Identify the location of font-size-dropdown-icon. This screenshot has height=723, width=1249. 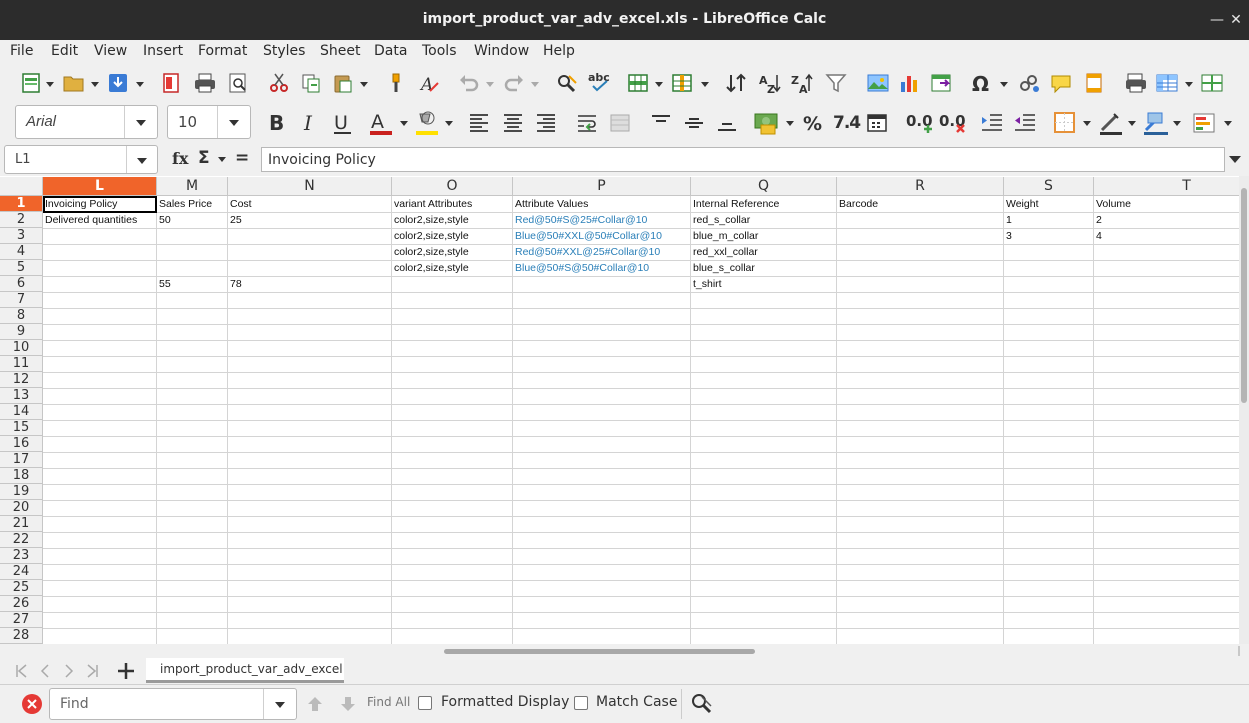
(233, 122).